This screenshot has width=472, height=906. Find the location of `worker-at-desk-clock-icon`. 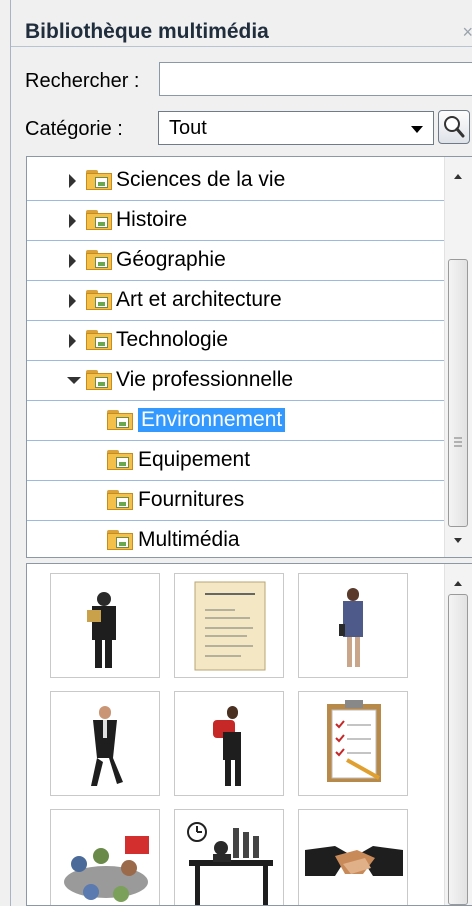

worker-at-desk-clock-icon is located at coordinates (230, 863).